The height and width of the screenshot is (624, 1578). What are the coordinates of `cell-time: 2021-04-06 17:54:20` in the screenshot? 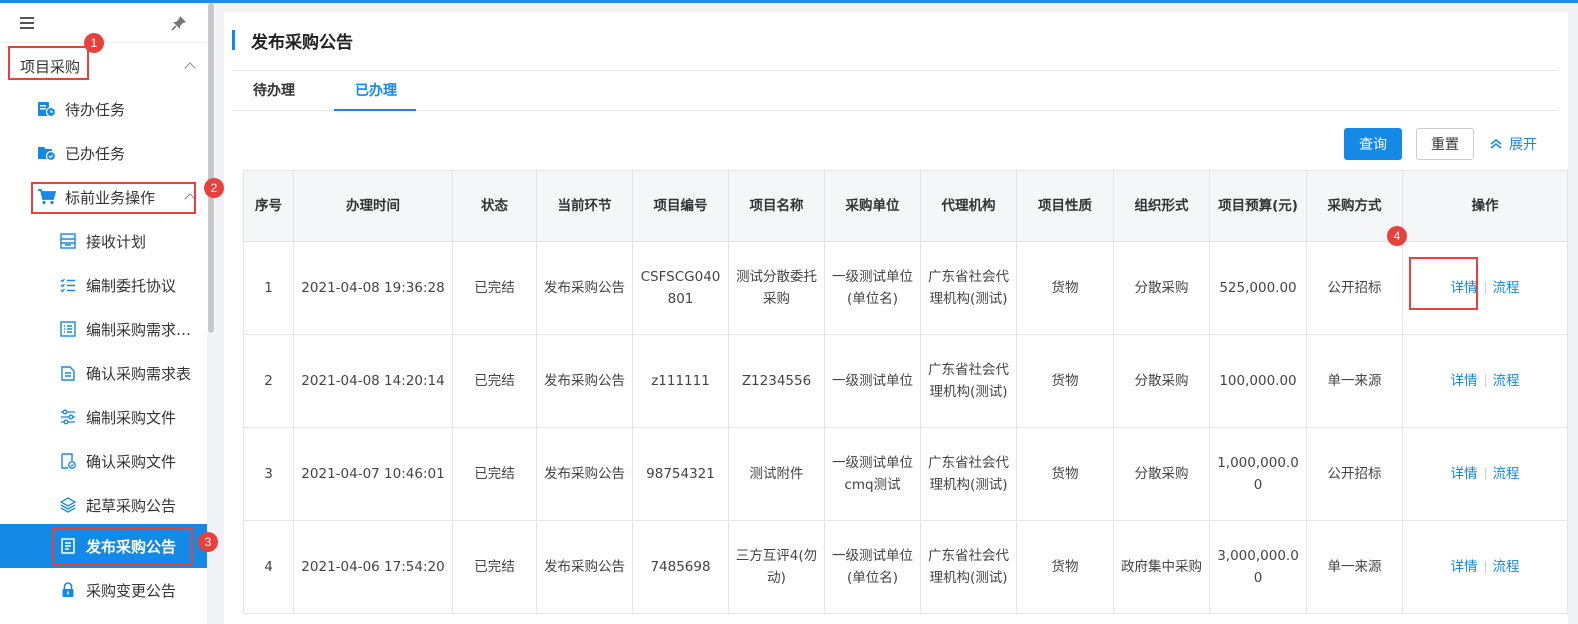 It's located at (373, 567).